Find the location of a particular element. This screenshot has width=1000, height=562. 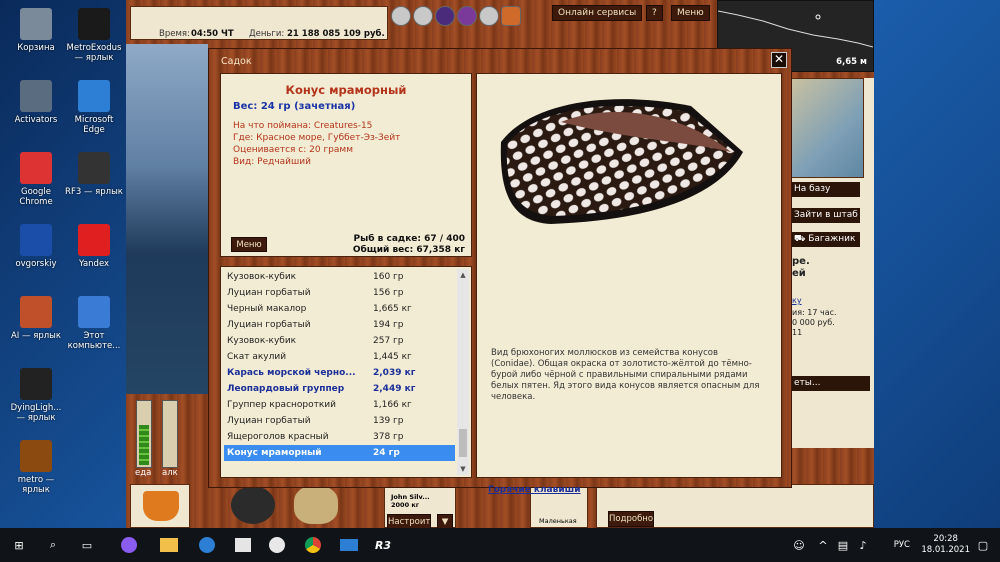

search-icon: ⌕ is located at coordinates (53, 545).